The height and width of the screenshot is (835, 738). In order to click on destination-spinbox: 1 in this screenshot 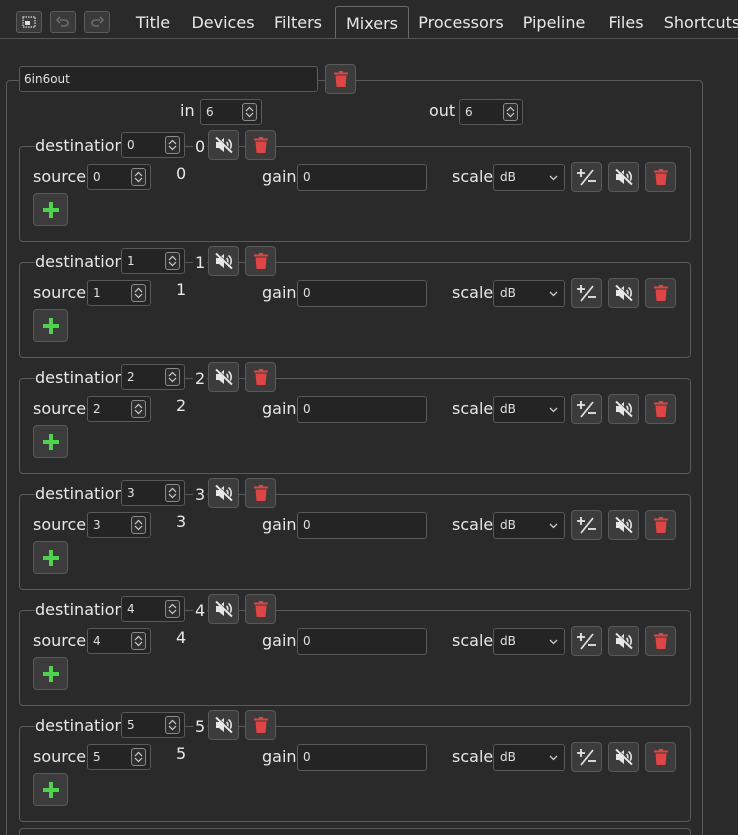, I will do `click(153, 261)`.